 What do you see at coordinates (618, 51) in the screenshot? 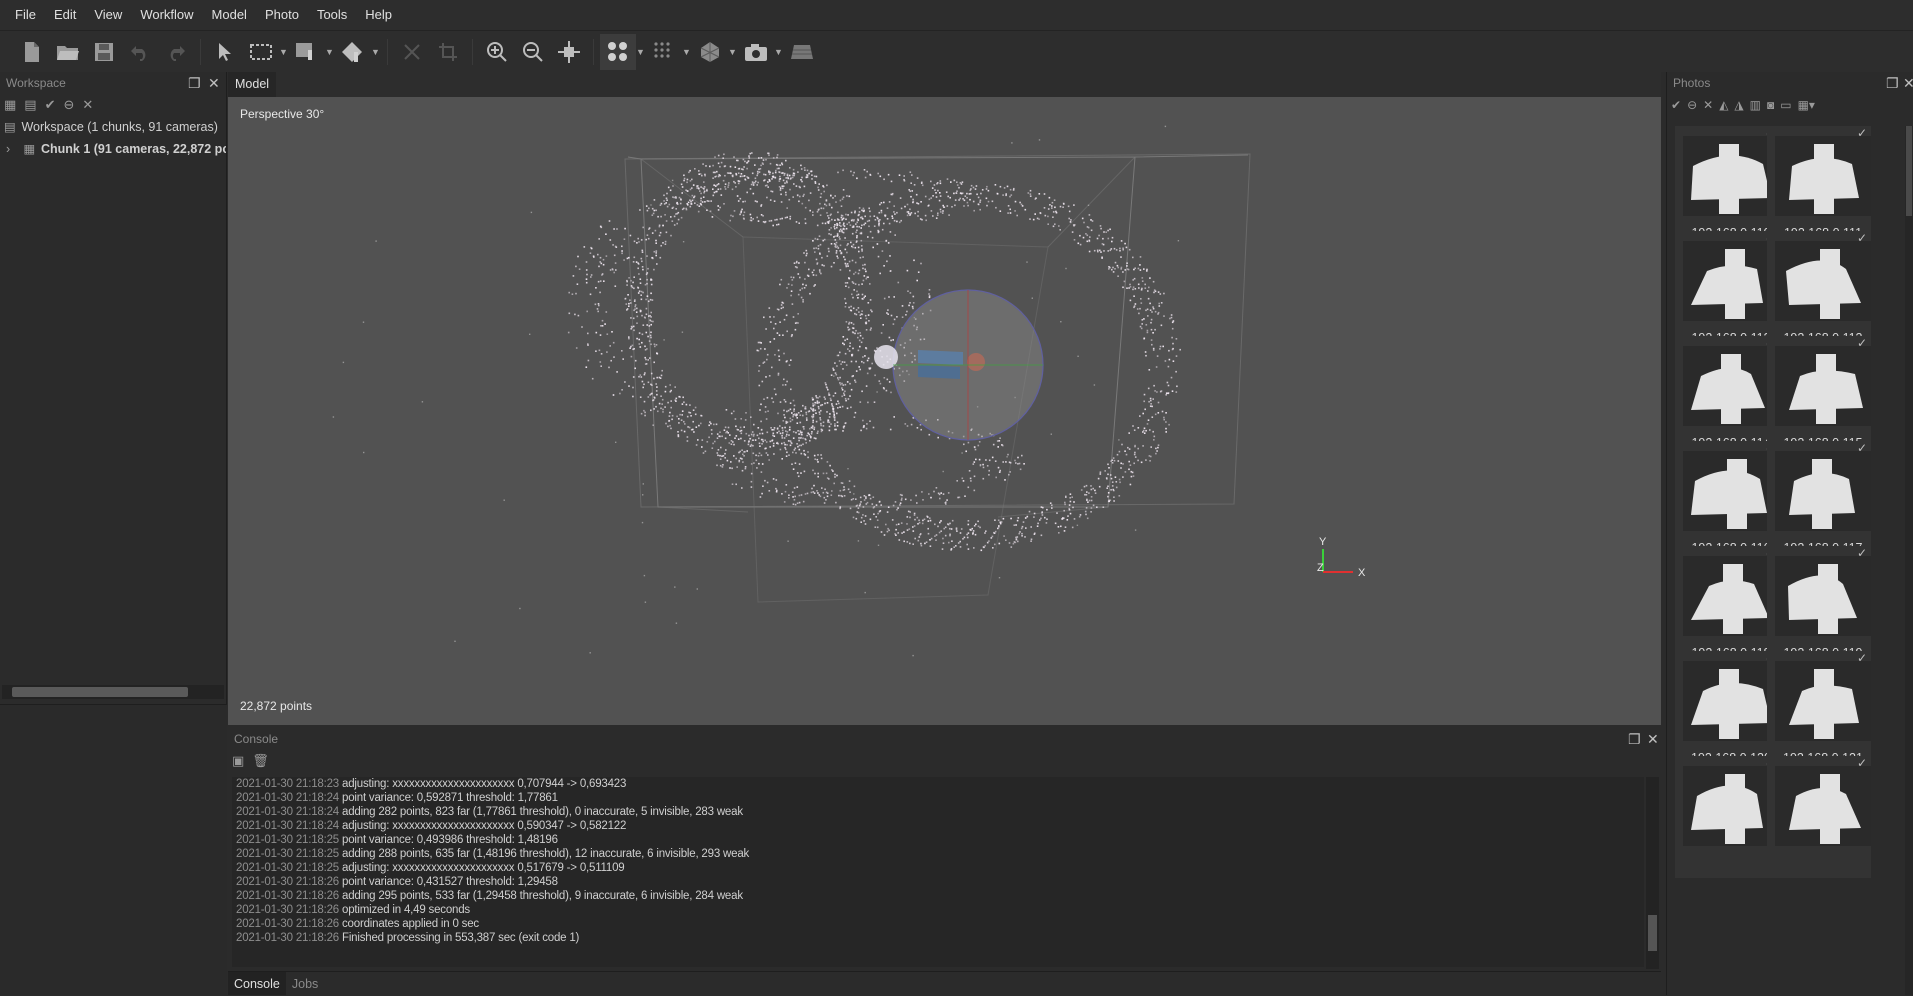
I see `point-cloud-icon` at bounding box center [618, 51].